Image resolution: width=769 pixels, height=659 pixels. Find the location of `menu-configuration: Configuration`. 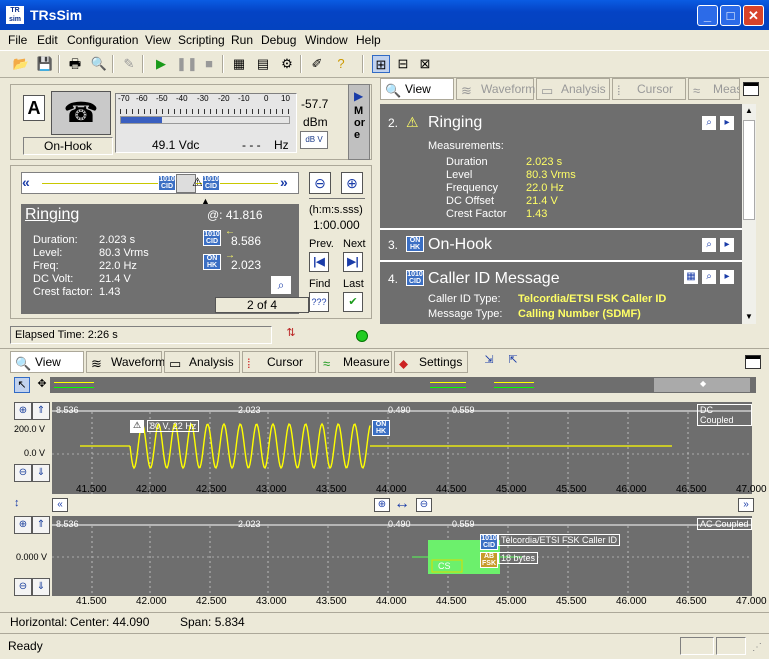

menu-configuration: Configuration is located at coordinates (102, 40).